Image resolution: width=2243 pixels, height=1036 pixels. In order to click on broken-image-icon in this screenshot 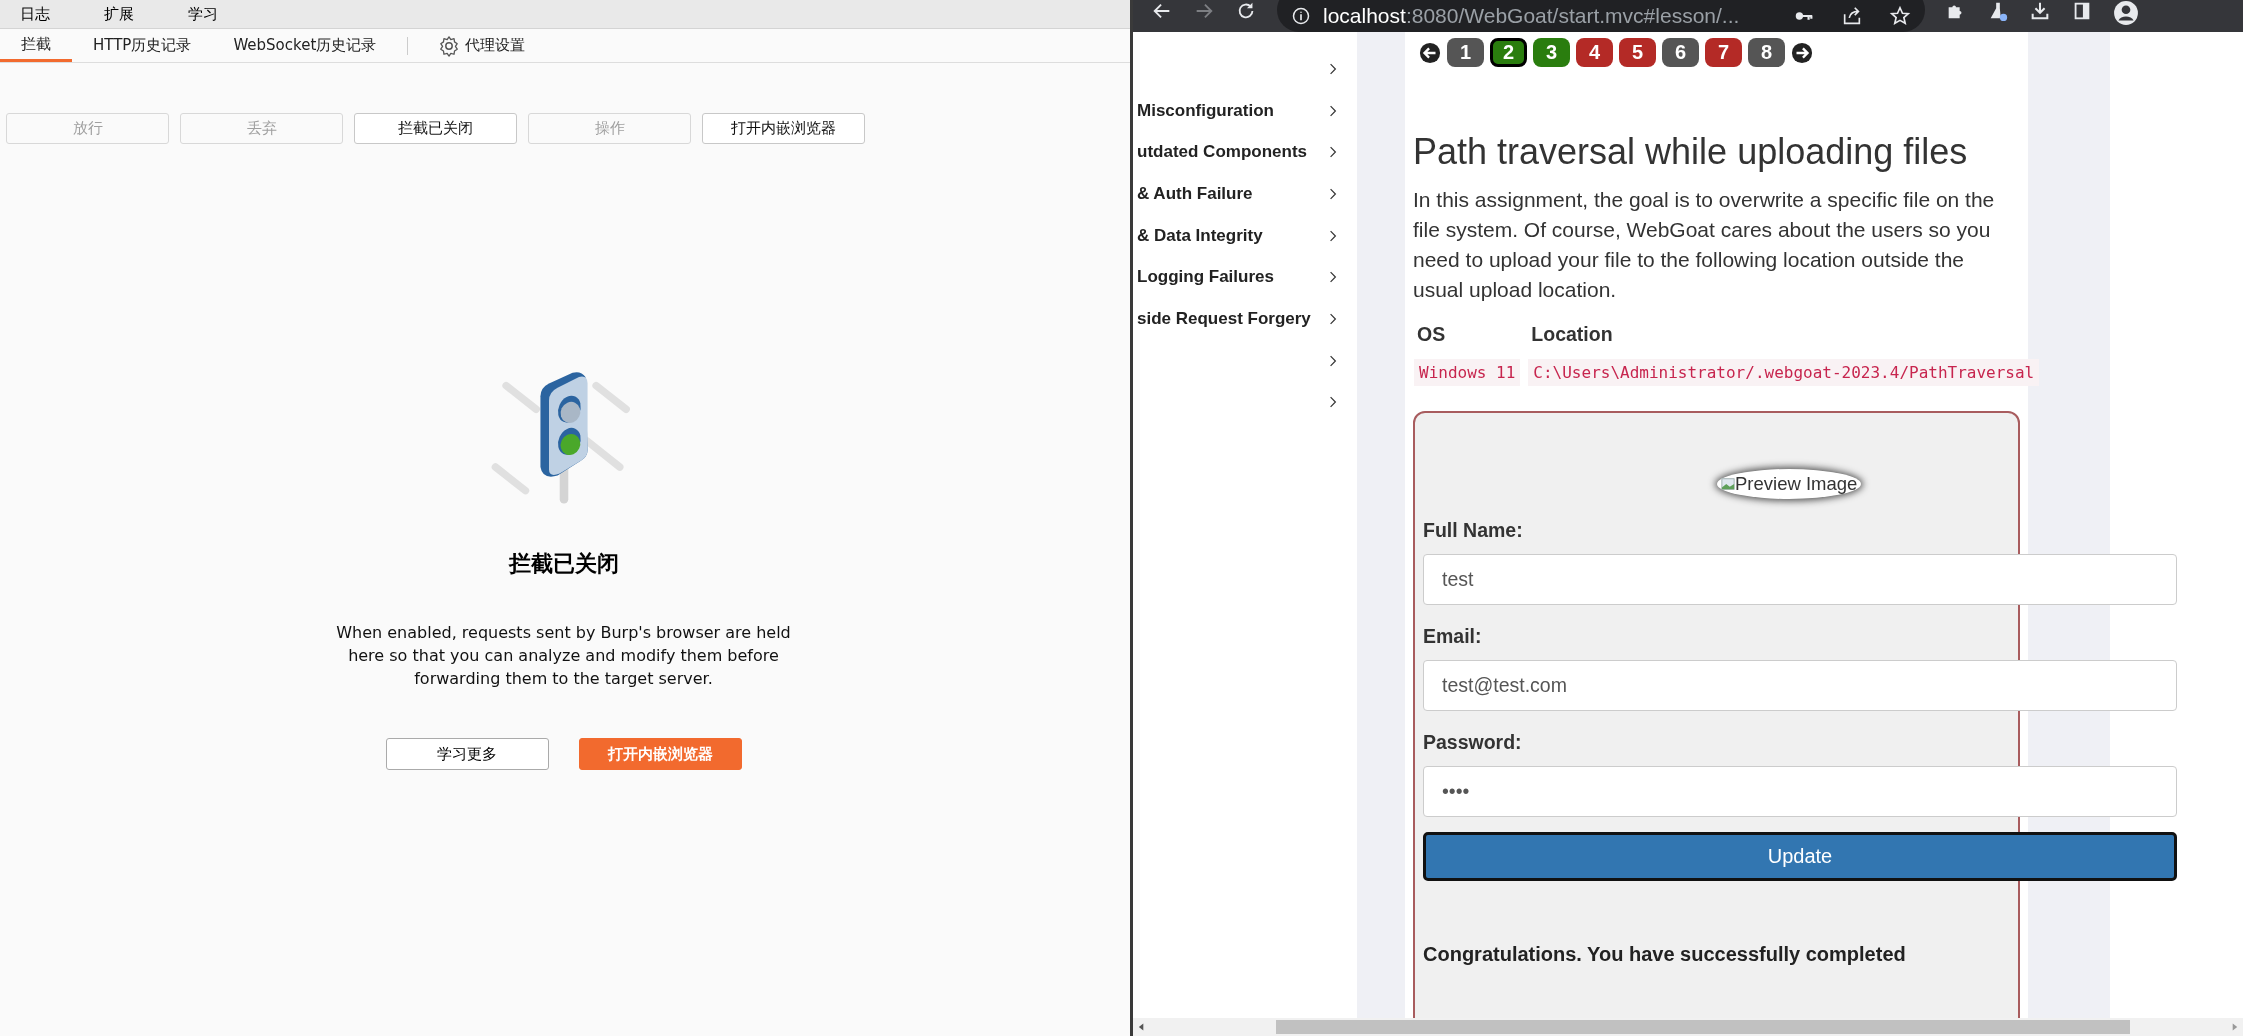, I will do `click(1728, 484)`.